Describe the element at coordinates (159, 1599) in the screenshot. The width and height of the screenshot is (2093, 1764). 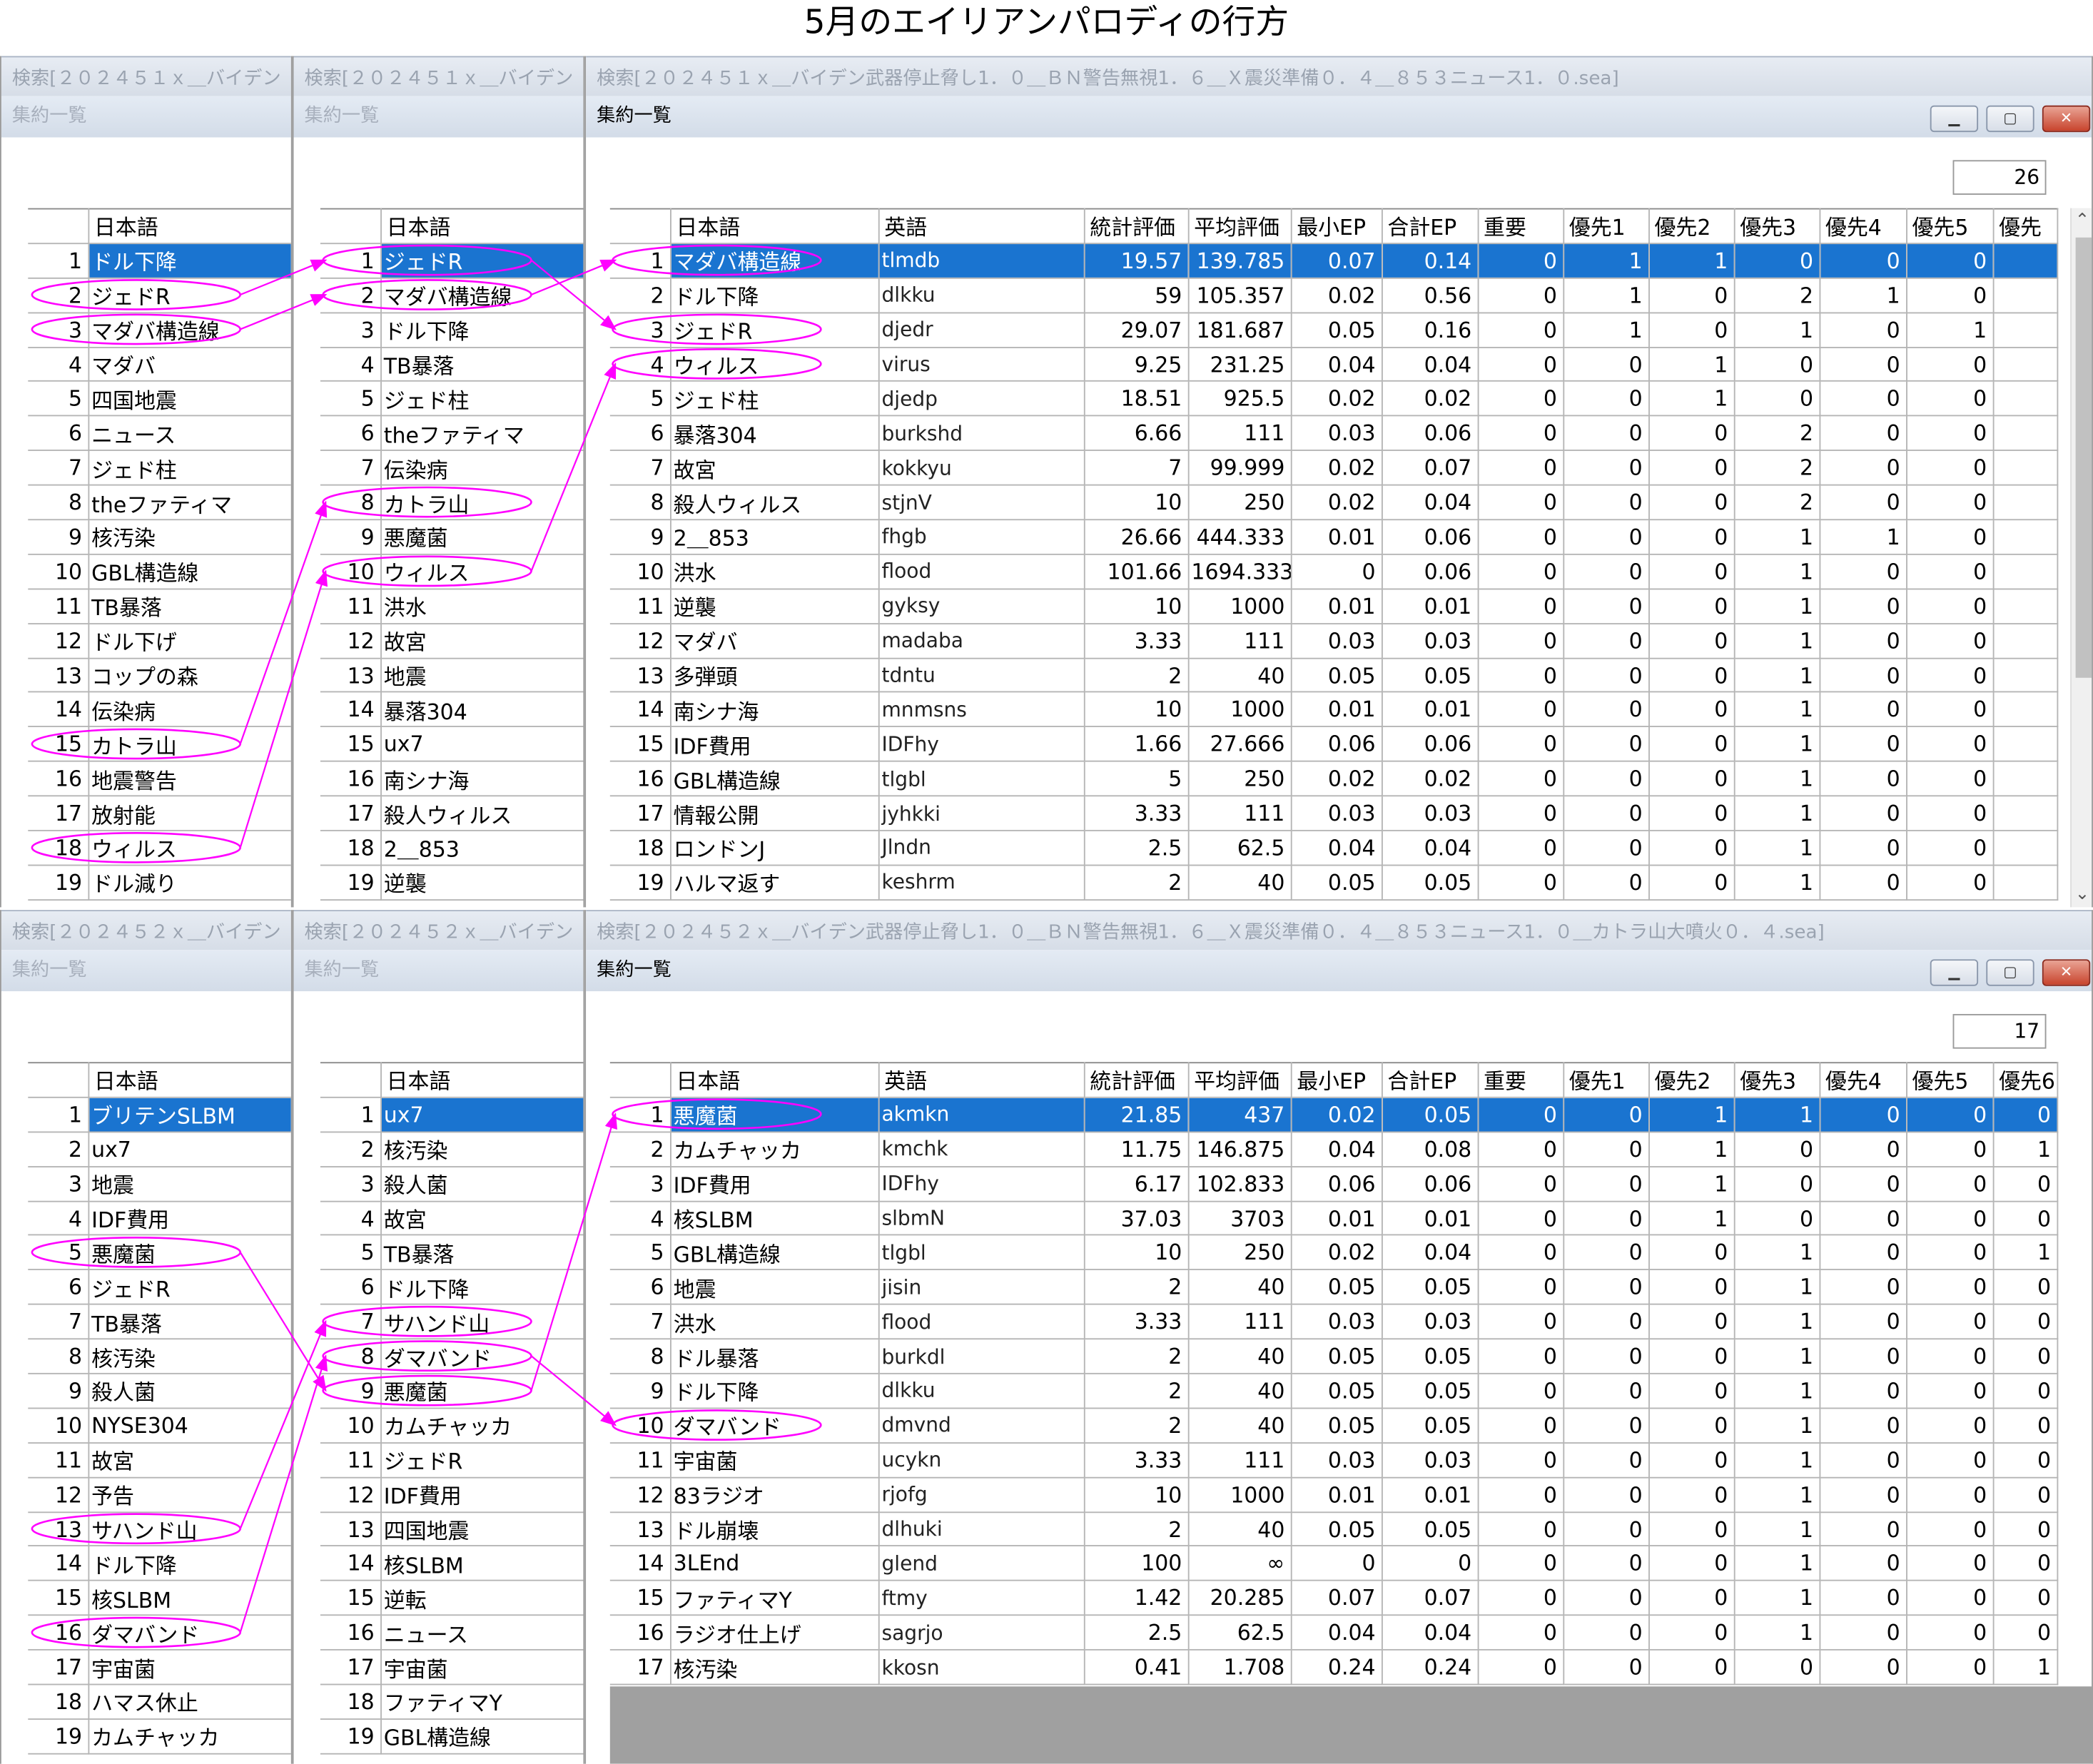
I see `table-row: 15 核SLBM` at that location.